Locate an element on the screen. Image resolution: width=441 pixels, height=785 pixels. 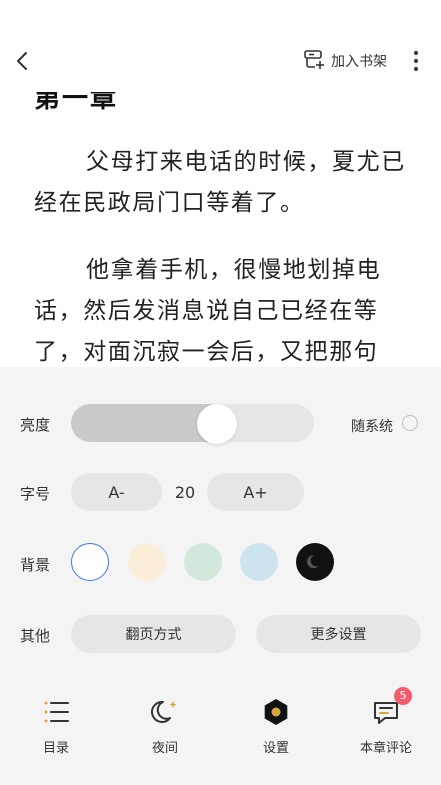
nav-catalog: 目录 is located at coordinates (56, 726).